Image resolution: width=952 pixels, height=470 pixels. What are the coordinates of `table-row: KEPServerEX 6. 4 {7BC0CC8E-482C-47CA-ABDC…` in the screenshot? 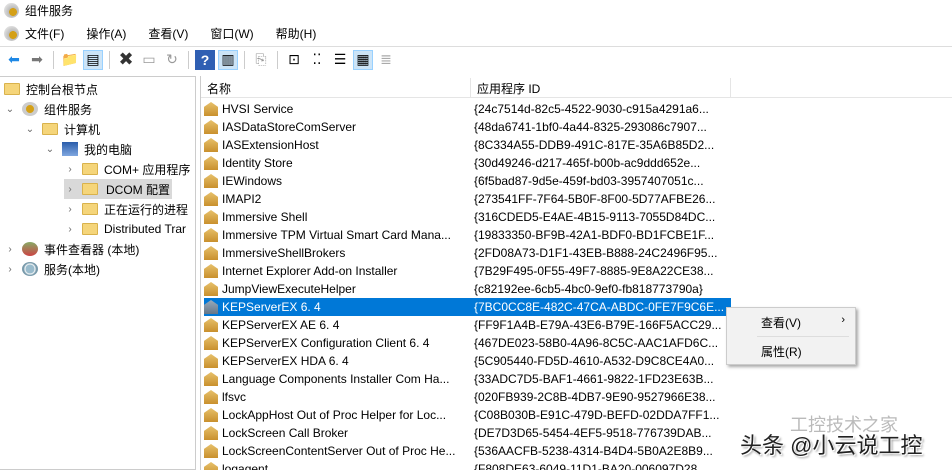 It's located at (467, 307).